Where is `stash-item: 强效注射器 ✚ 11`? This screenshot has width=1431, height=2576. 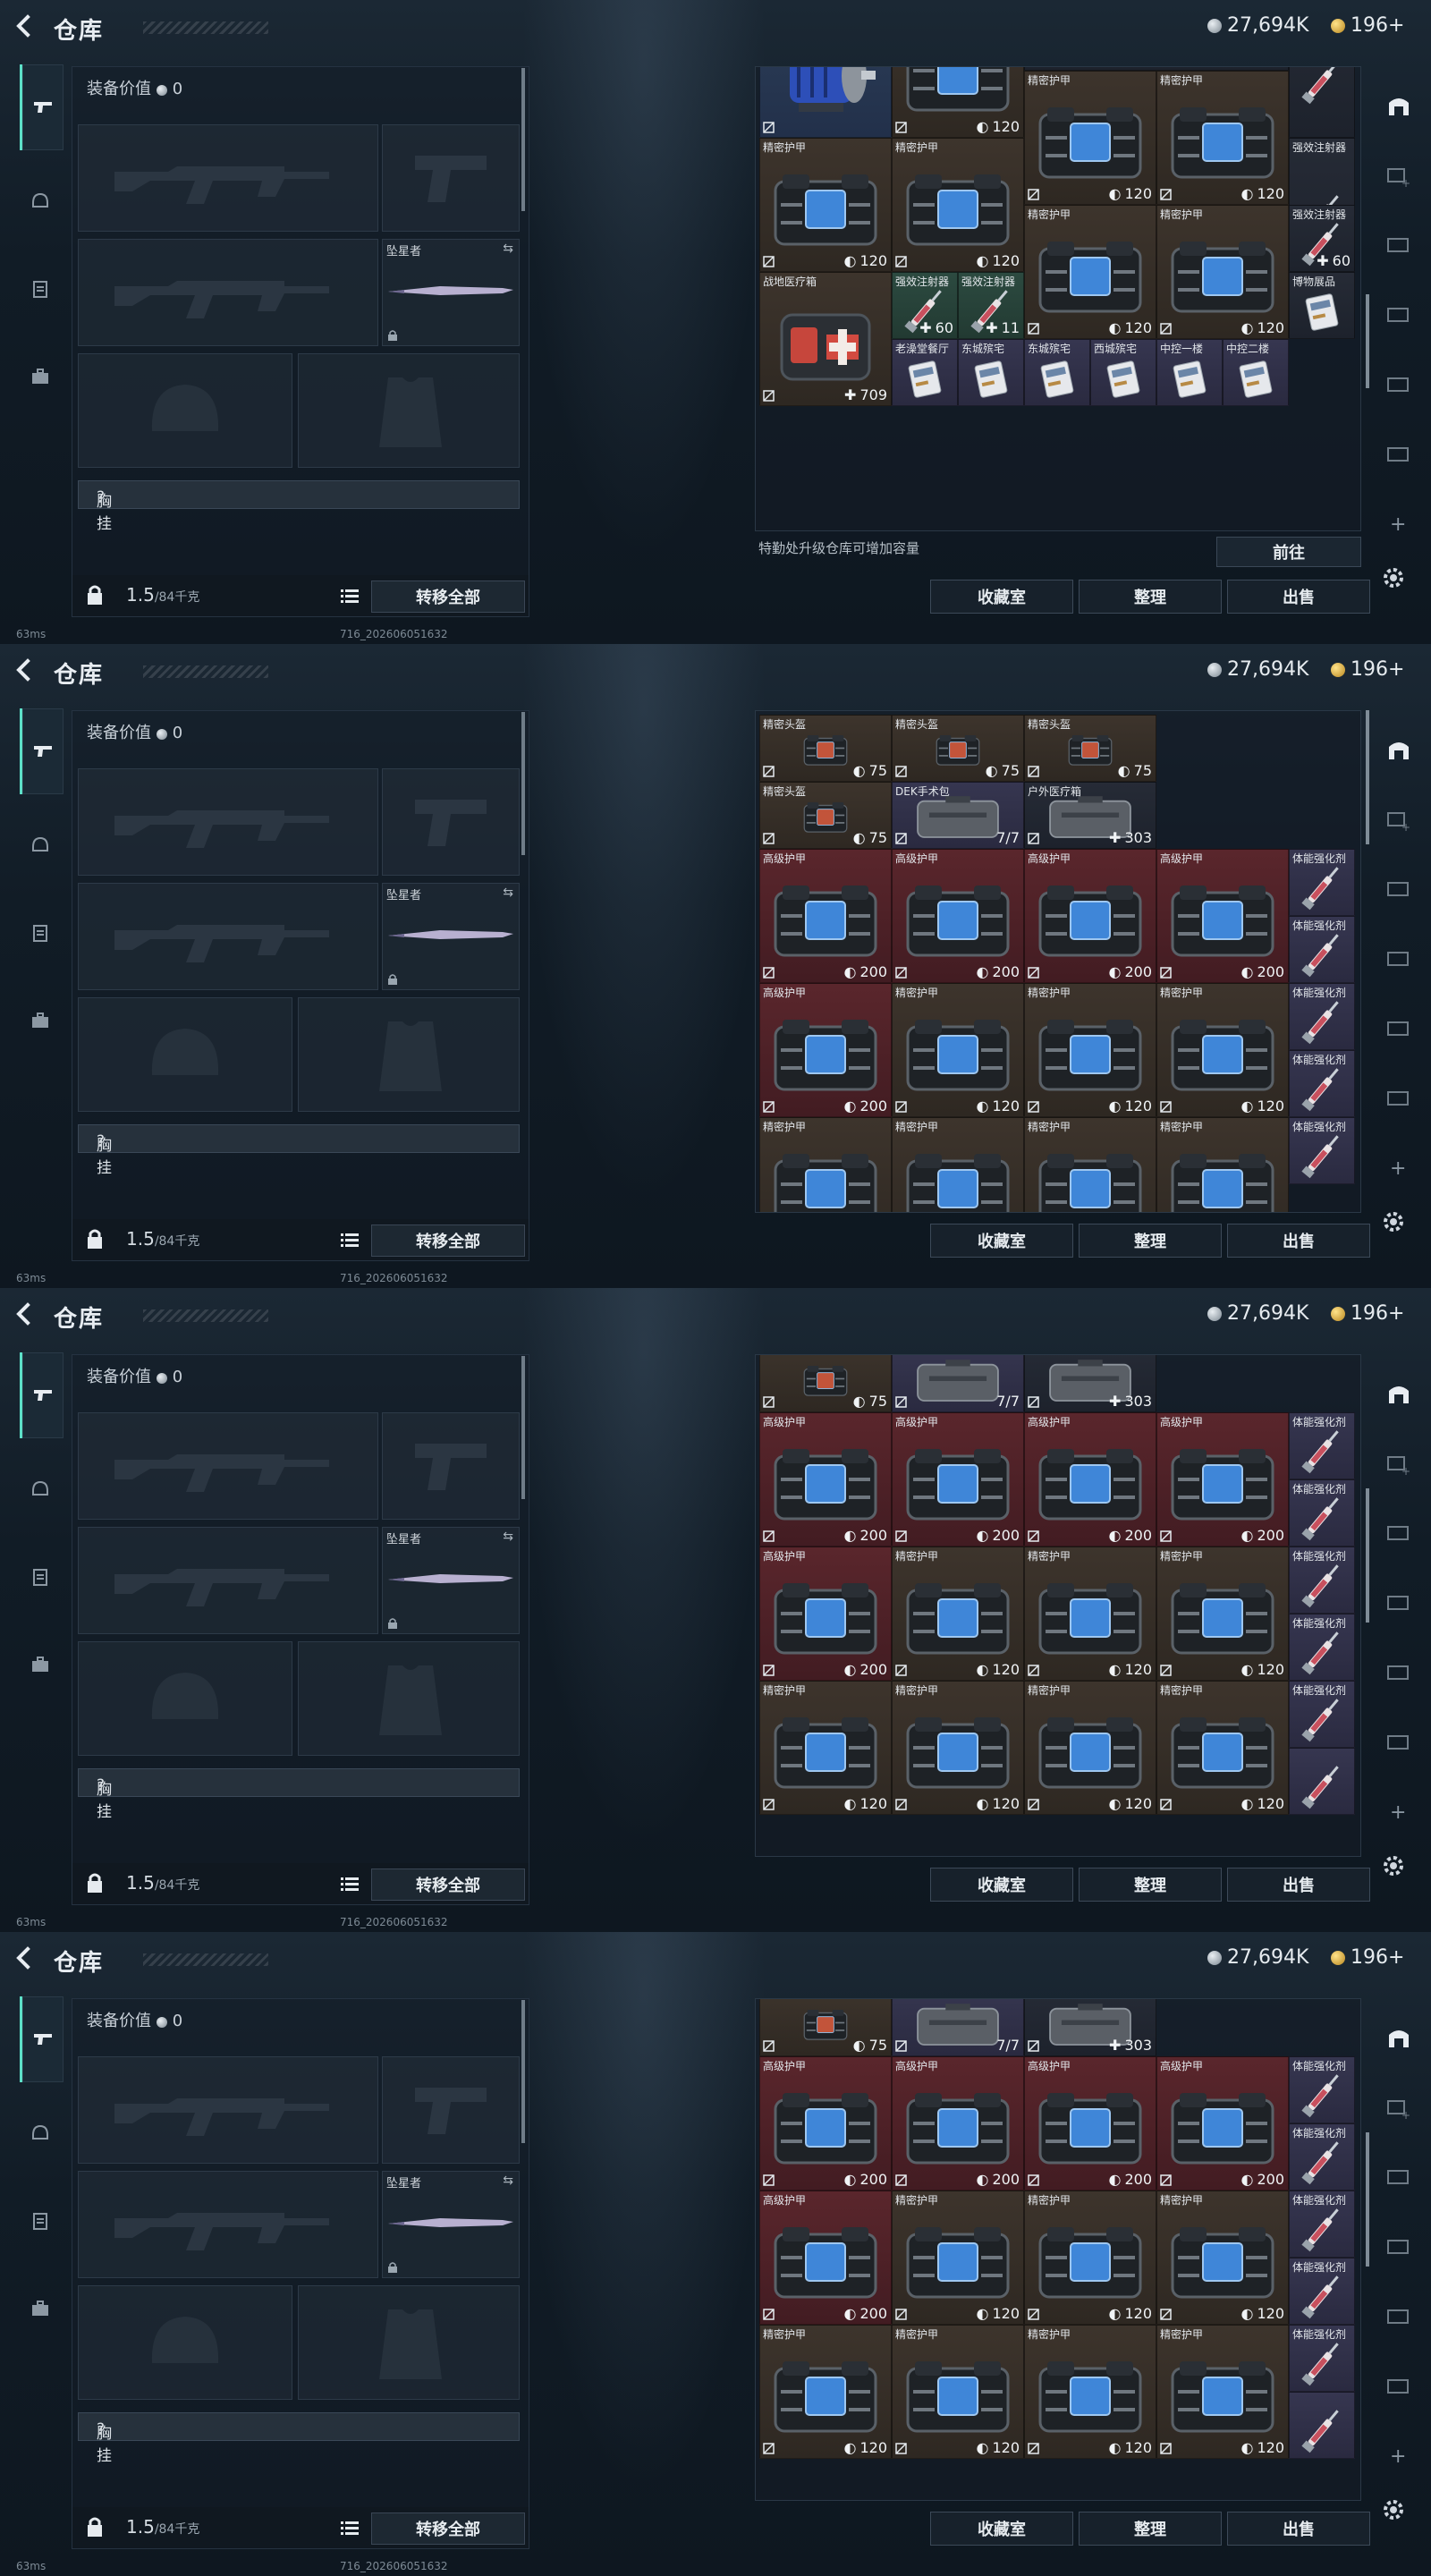 stash-item: 强效注射器 ✚ 11 is located at coordinates (991, 305).